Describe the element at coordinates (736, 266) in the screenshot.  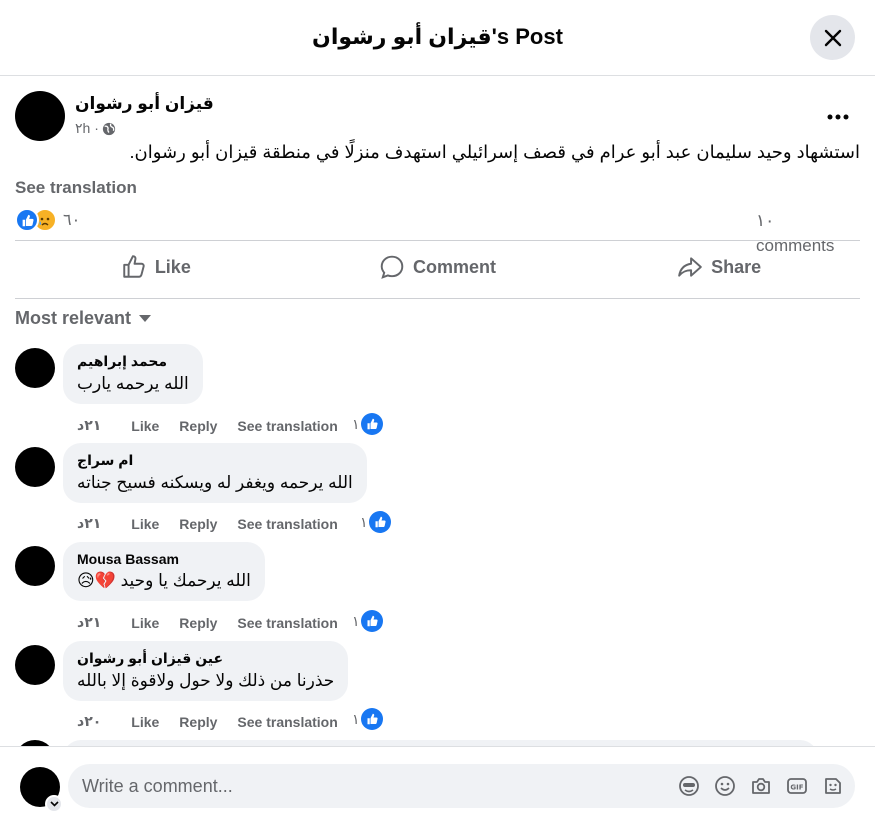
I see `share-button-label: Share` at that location.